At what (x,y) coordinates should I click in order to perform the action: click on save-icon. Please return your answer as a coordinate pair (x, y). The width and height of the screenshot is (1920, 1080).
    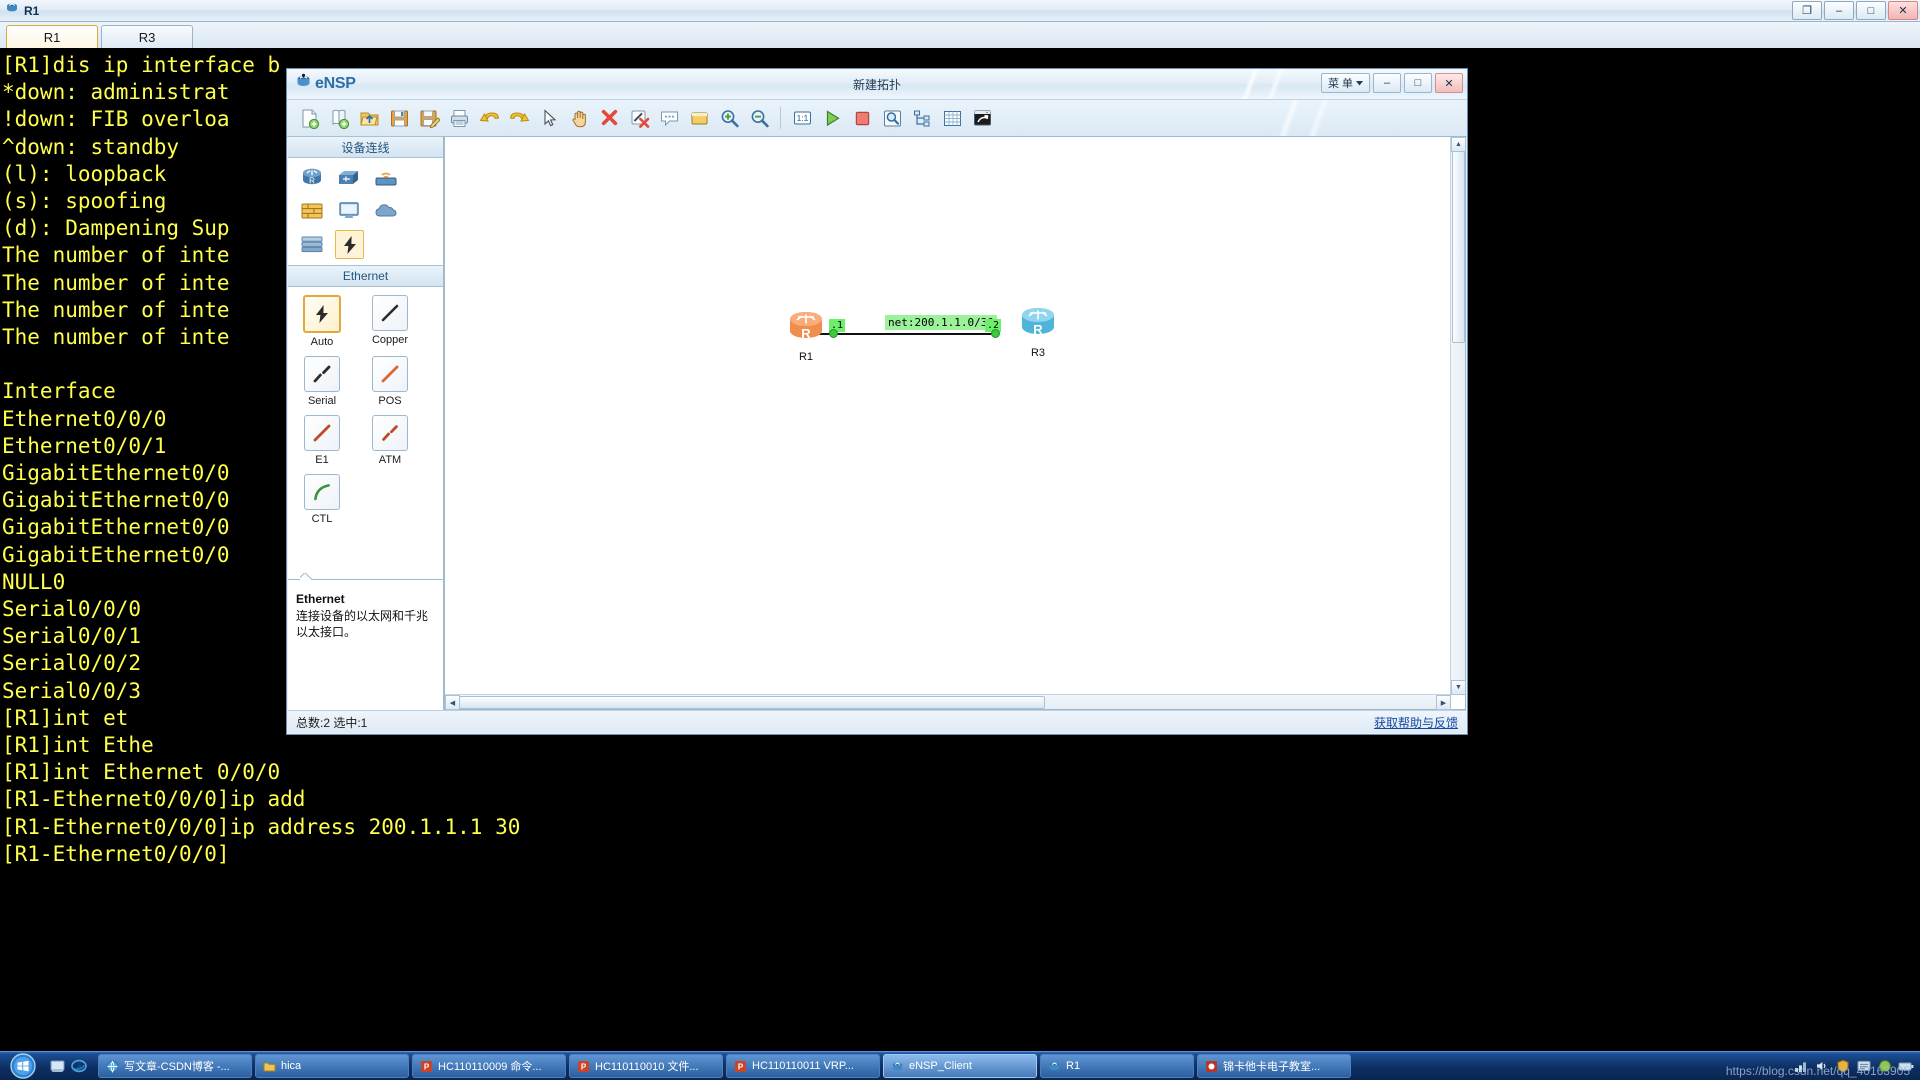
    Looking at the image, I should click on (399, 118).